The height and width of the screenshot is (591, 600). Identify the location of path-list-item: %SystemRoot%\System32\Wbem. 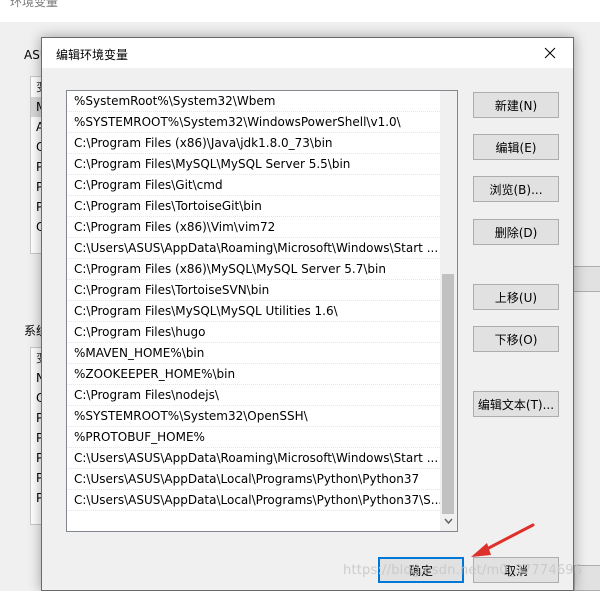
(253, 101).